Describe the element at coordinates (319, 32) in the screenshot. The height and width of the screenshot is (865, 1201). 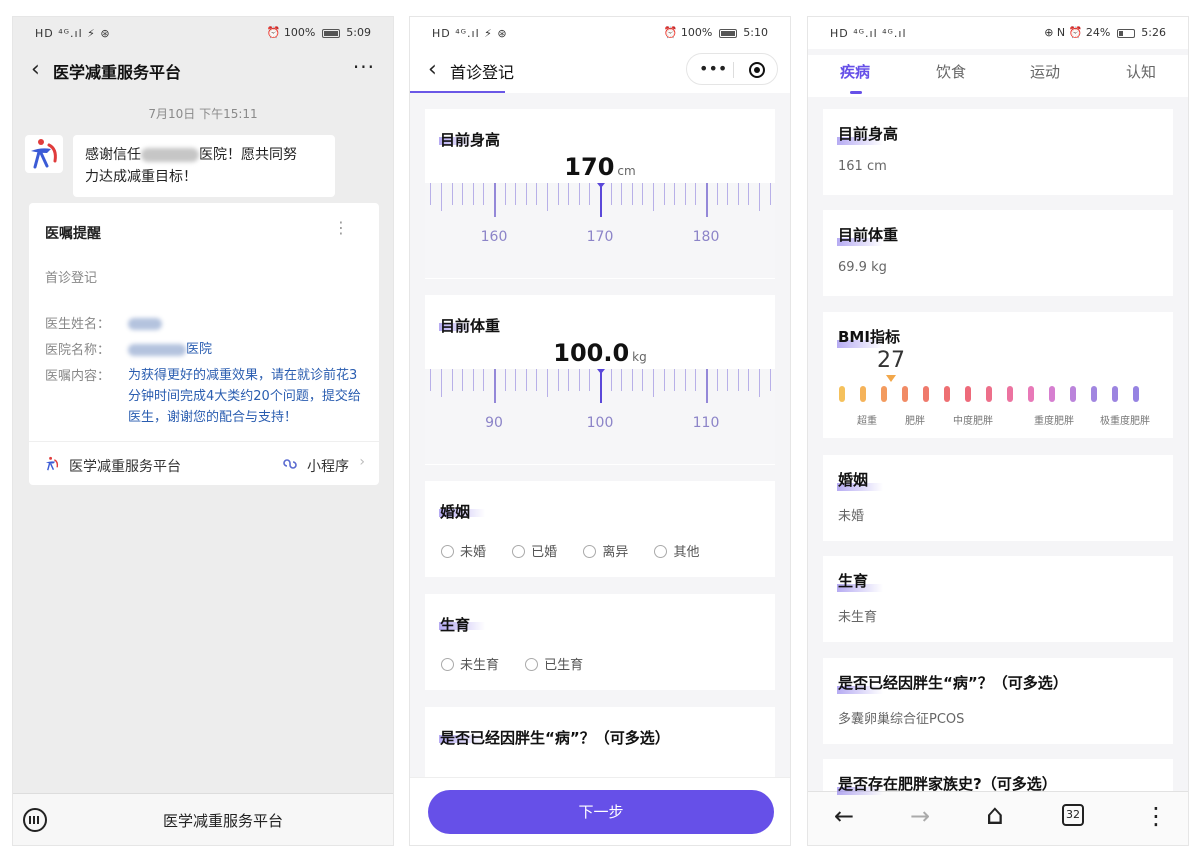
I see `status-right: ⏰ 100% 5:09` at that location.